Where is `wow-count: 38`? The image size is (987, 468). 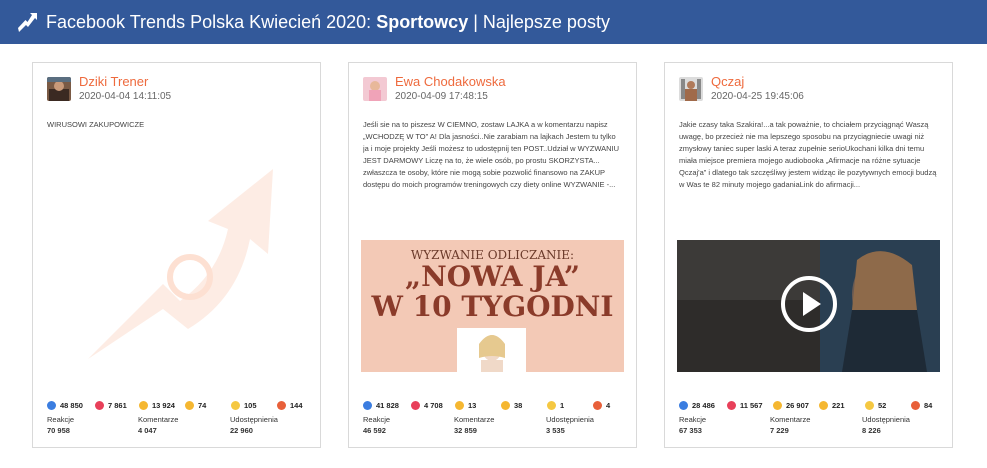
wow-count: 38 is located at coordinates (518, 405).